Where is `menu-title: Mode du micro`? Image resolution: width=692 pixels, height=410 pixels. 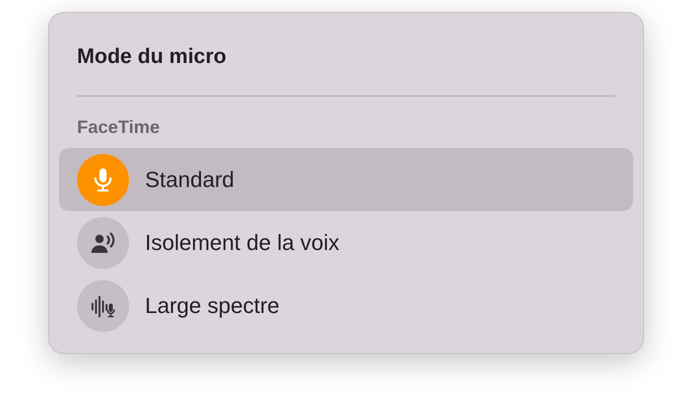
menu-title: Mode du micro is located at coordinates (152, 57).